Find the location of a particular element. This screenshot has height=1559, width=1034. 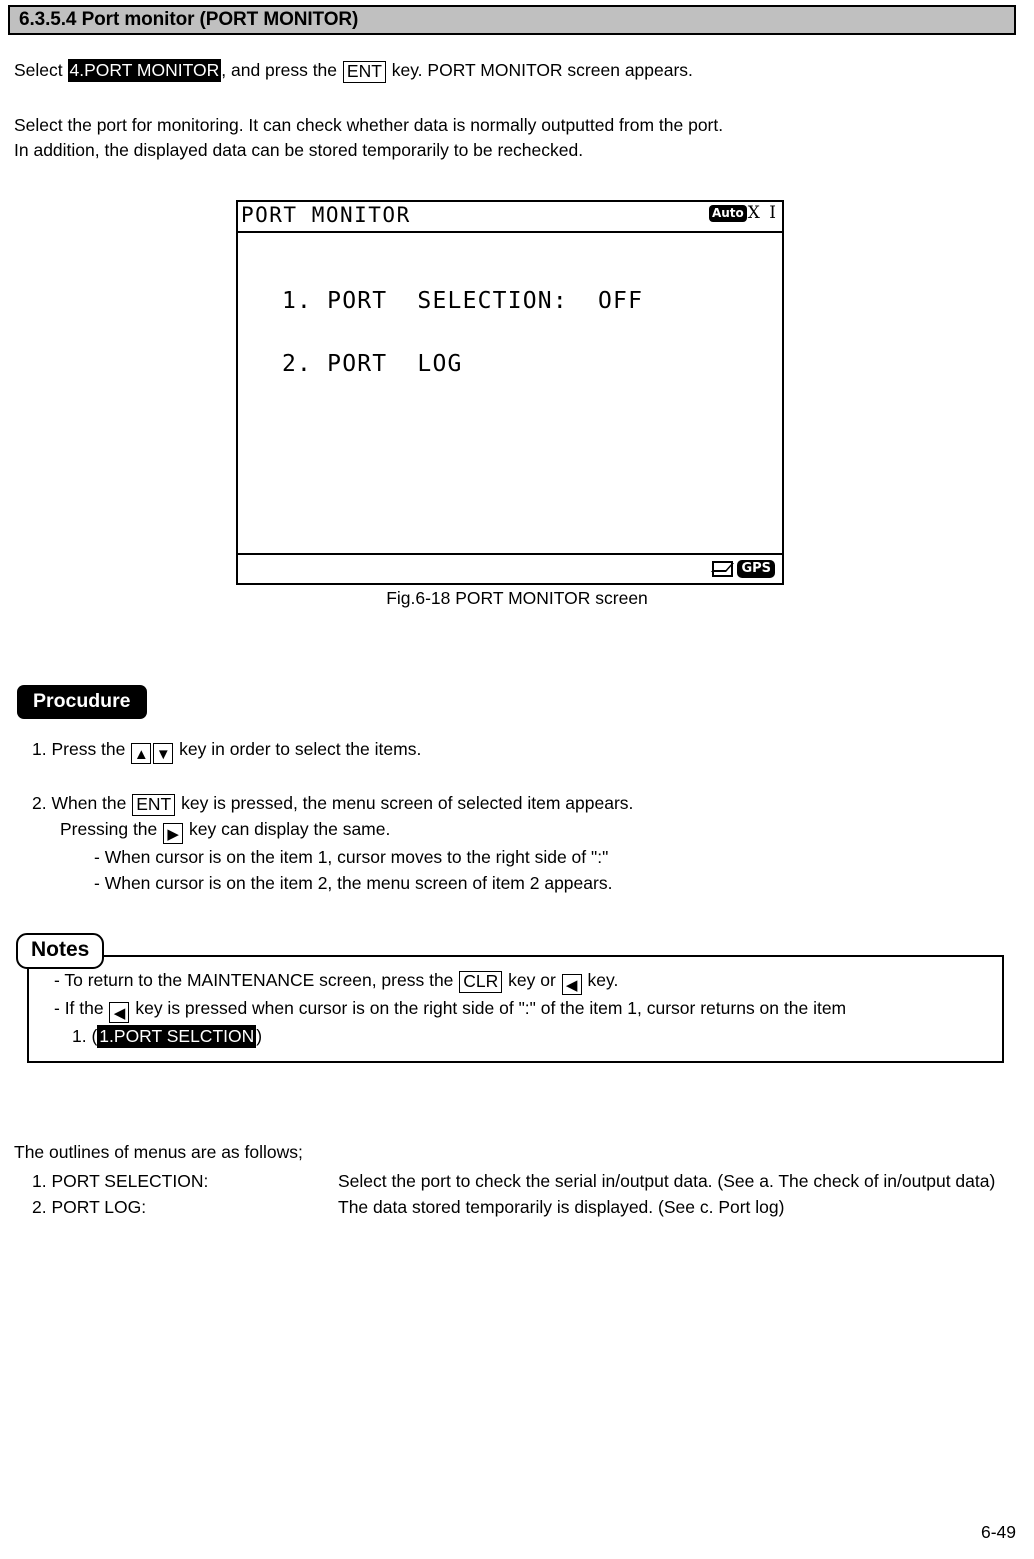

note1-middle: key or is located at coordinates (532, 980).